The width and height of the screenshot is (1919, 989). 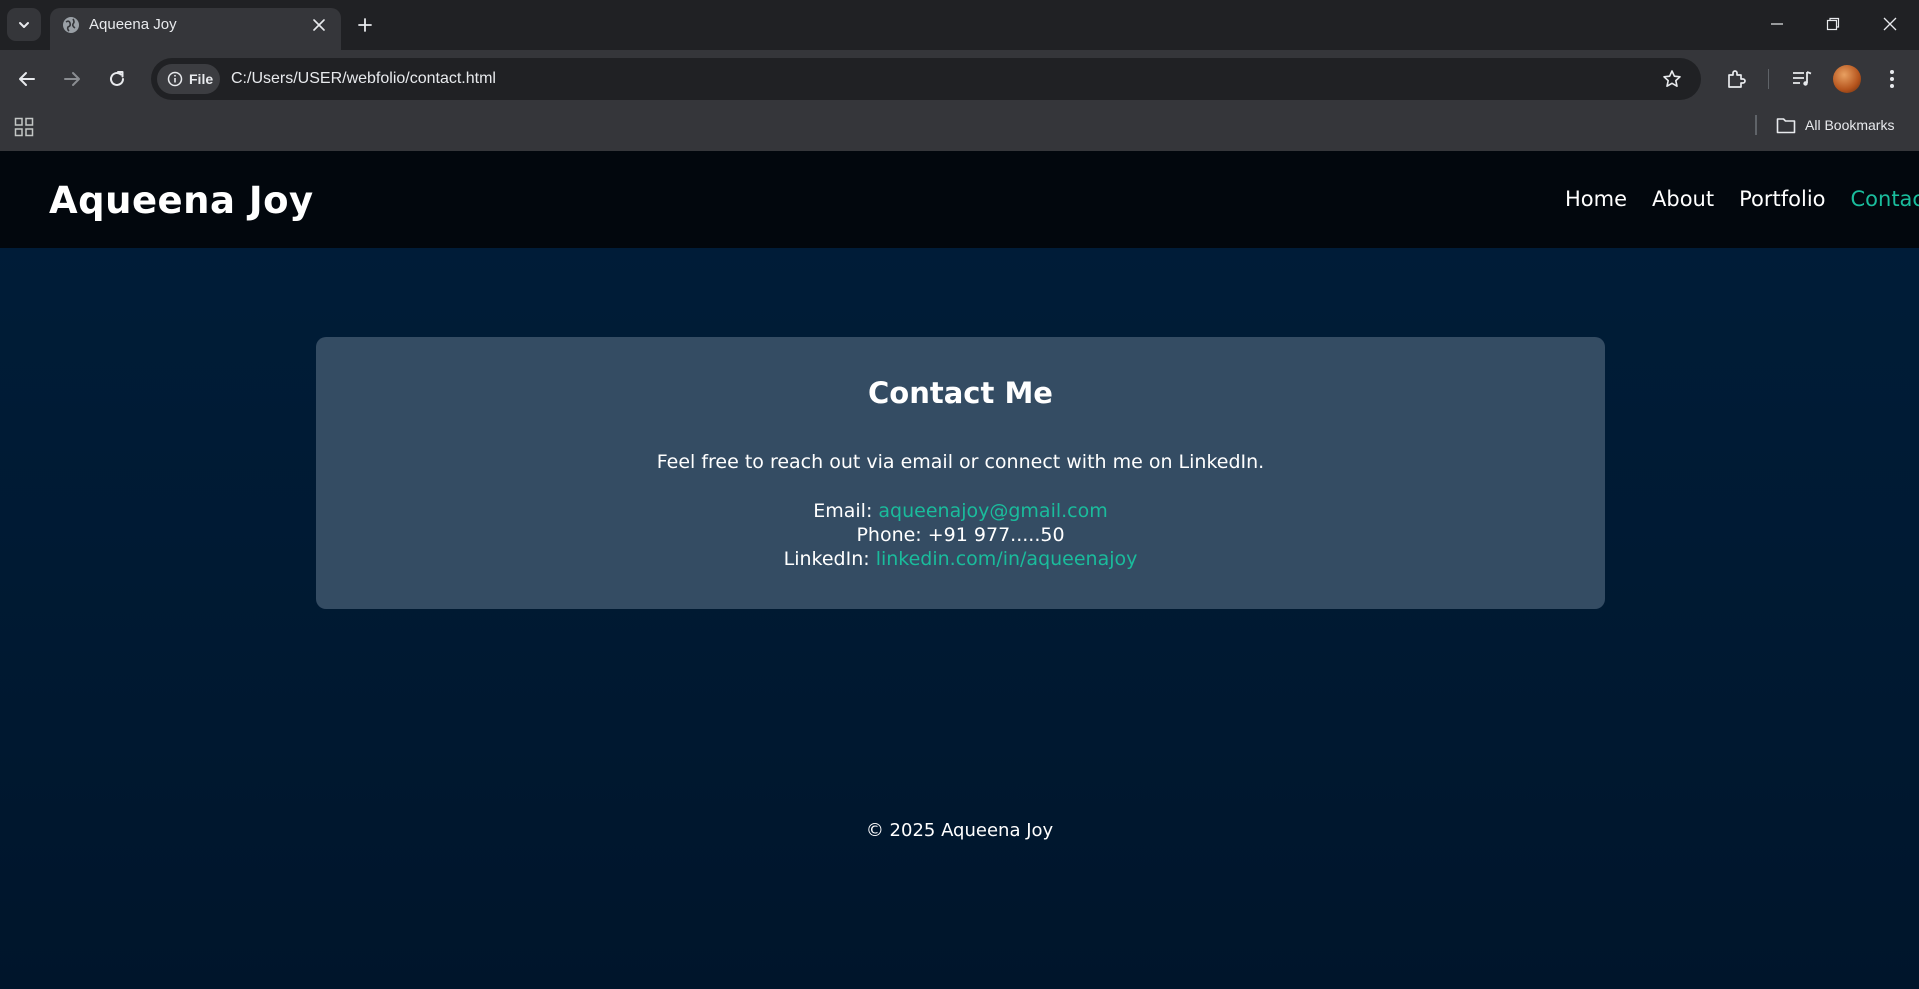 I want to click on folder-icon, so click(x=1786, y=125).